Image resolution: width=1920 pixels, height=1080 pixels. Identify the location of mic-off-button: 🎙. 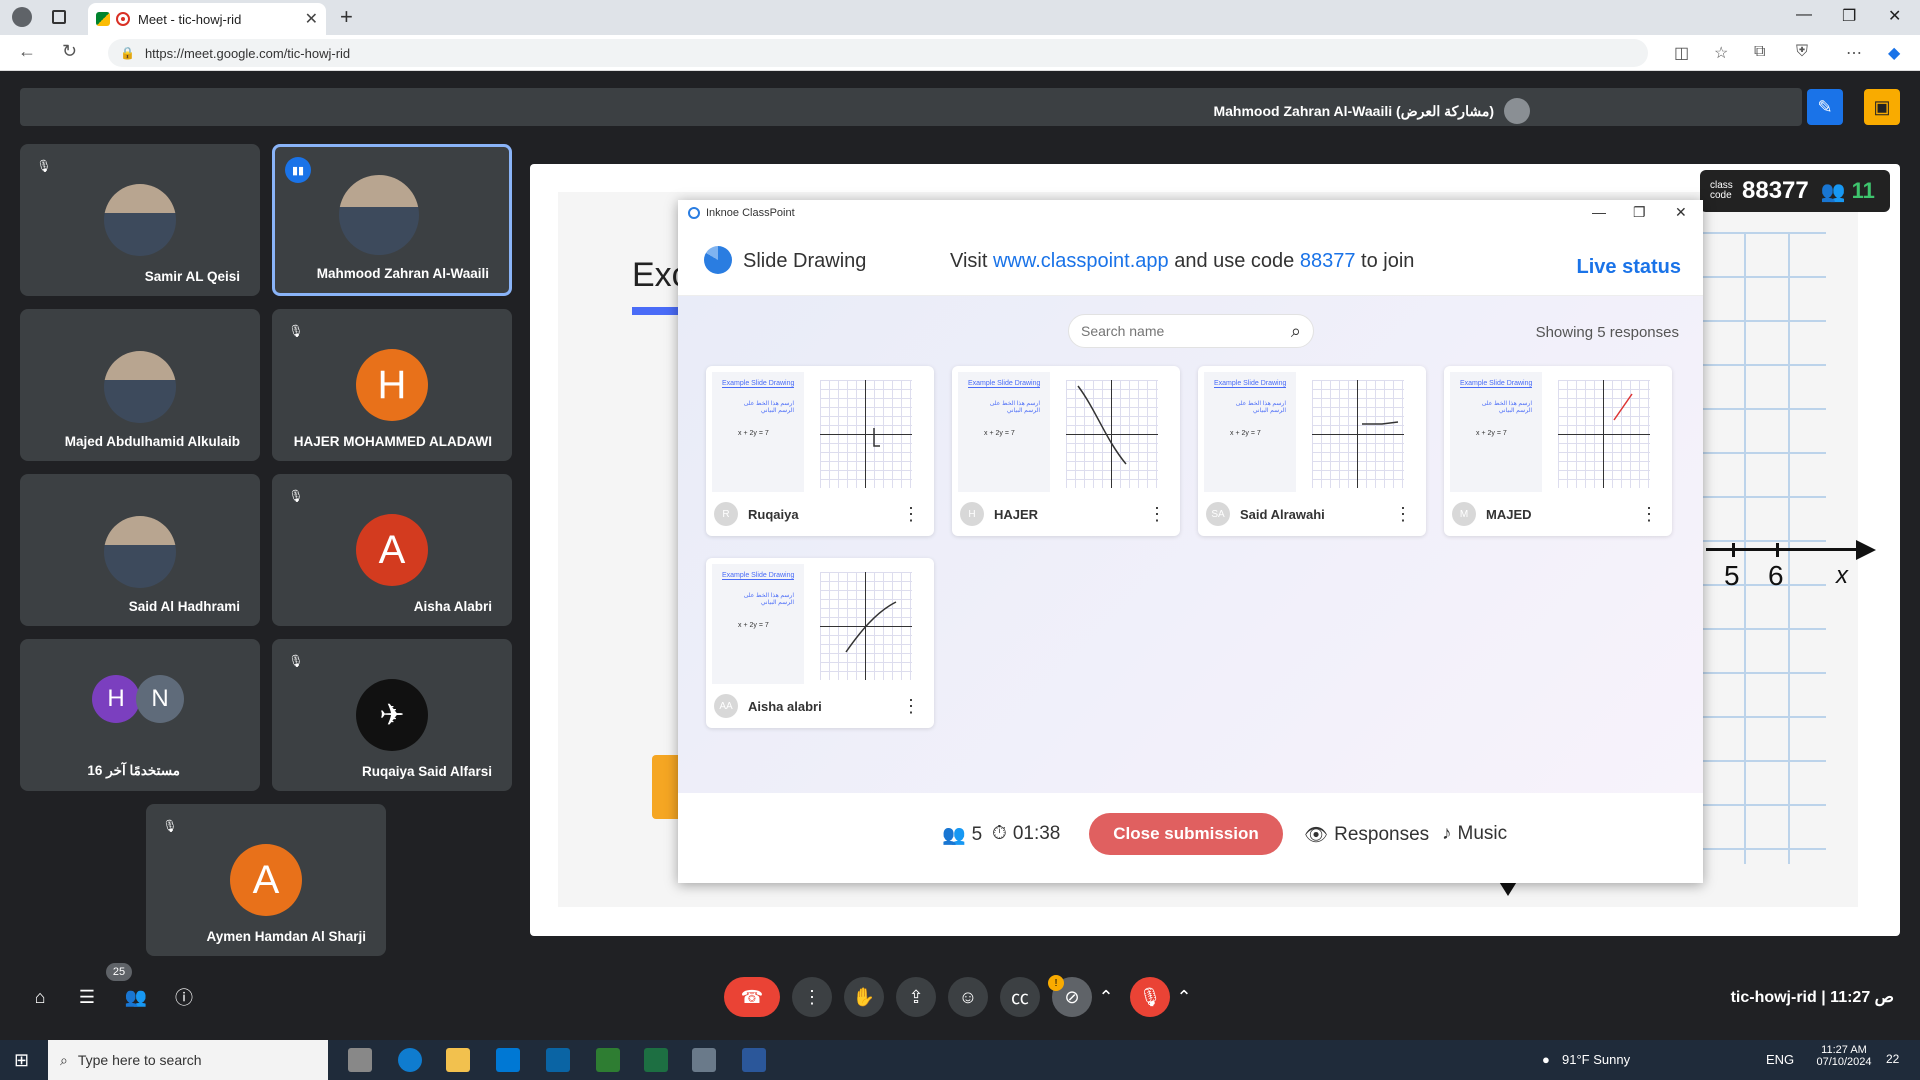
(1150, 997).